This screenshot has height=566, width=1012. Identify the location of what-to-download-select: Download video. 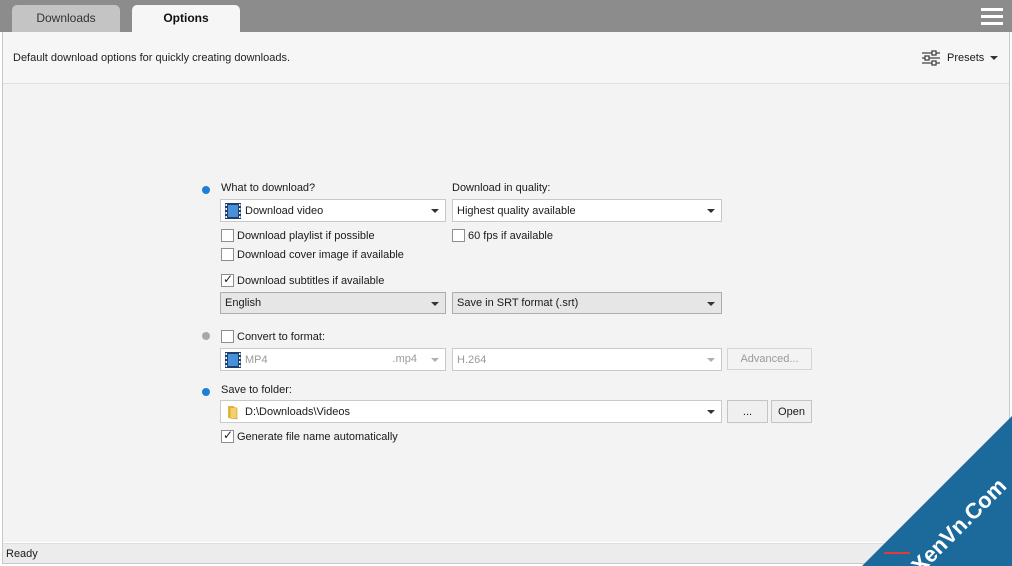
(333, 210).